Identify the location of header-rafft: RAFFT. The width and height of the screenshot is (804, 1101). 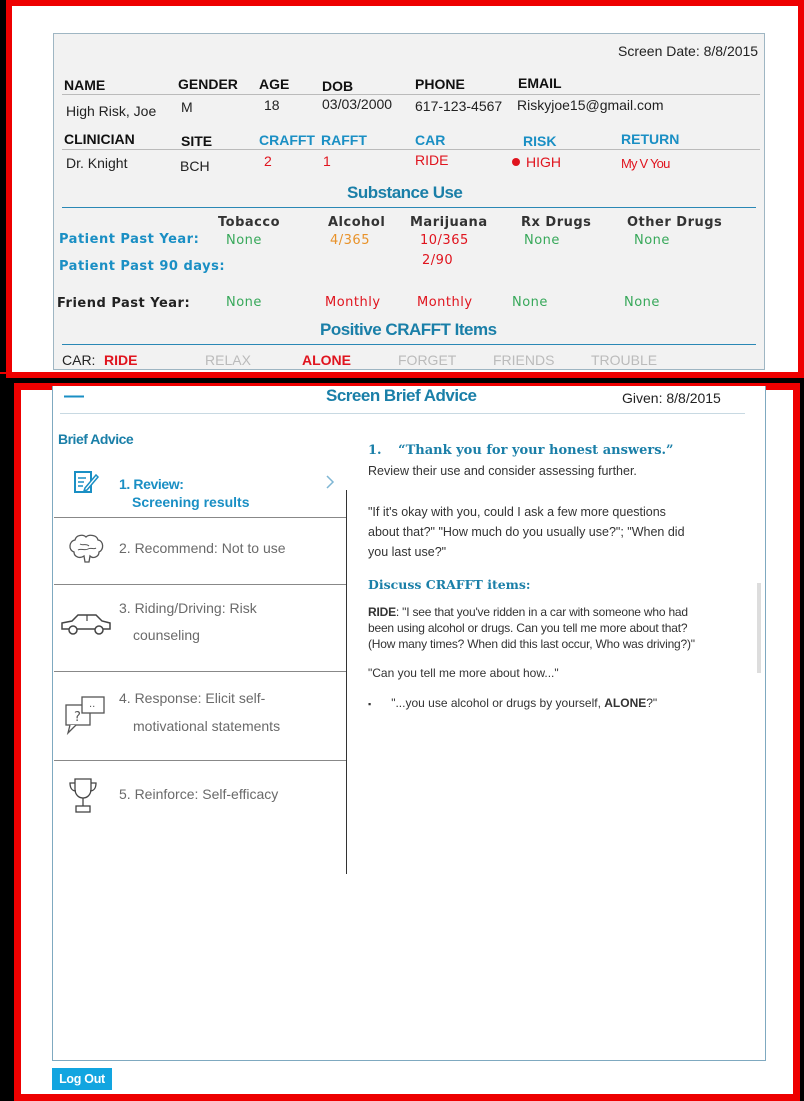
(344, 140).